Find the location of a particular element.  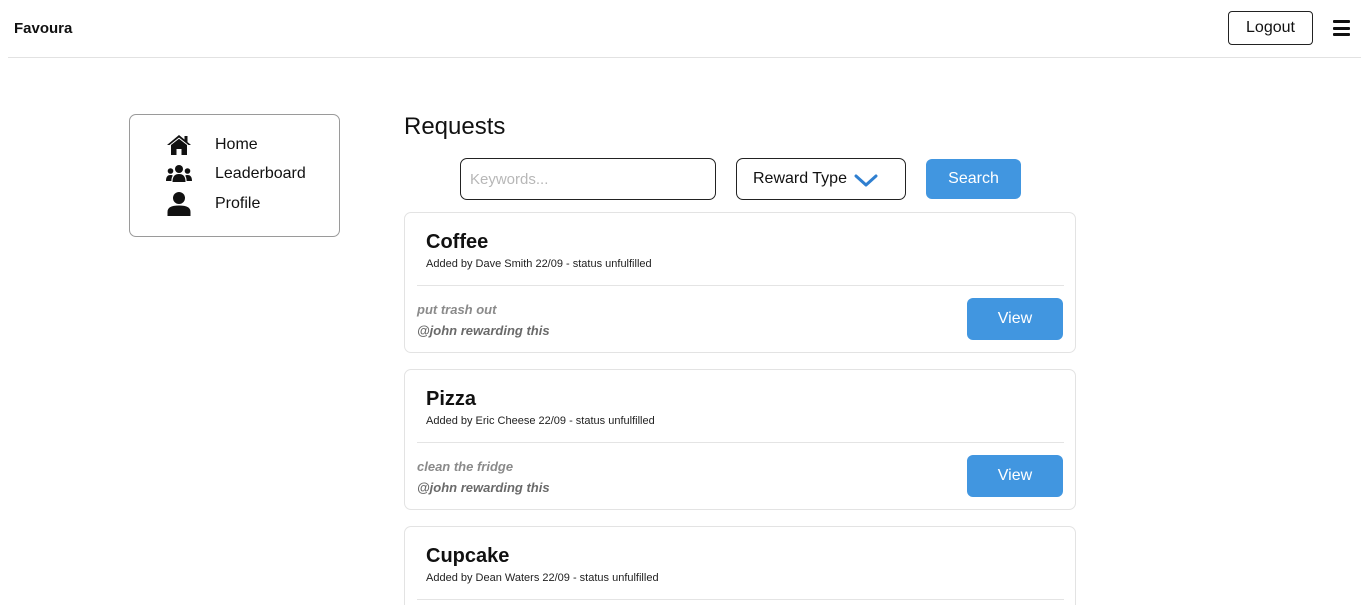

request-title: Pizza is located at coordinates (451, 399).